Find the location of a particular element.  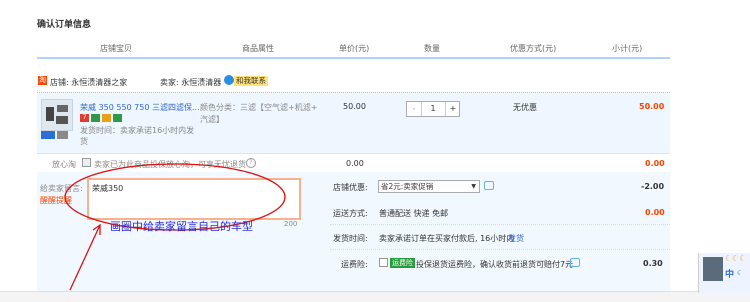

chat-icon is located at coordinates (229, 80).